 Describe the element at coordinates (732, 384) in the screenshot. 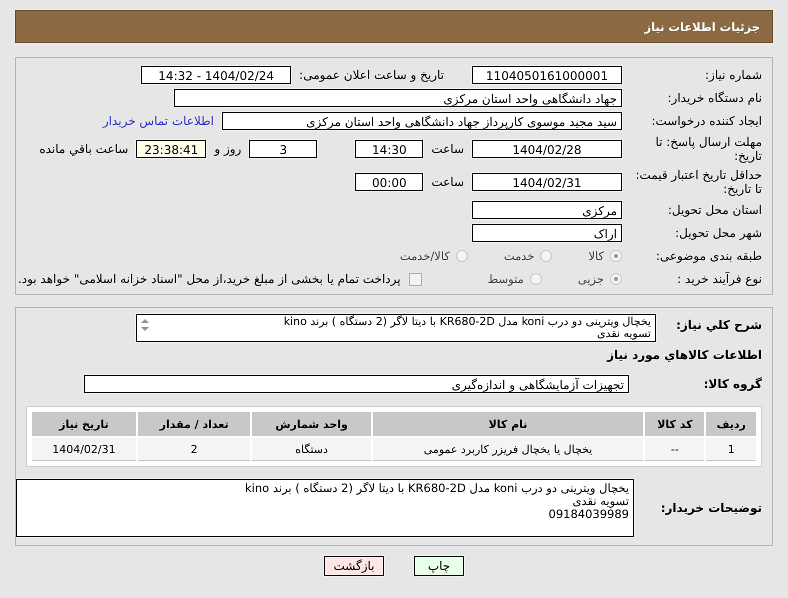

I see `field-label: گروه کالا:` at that location.